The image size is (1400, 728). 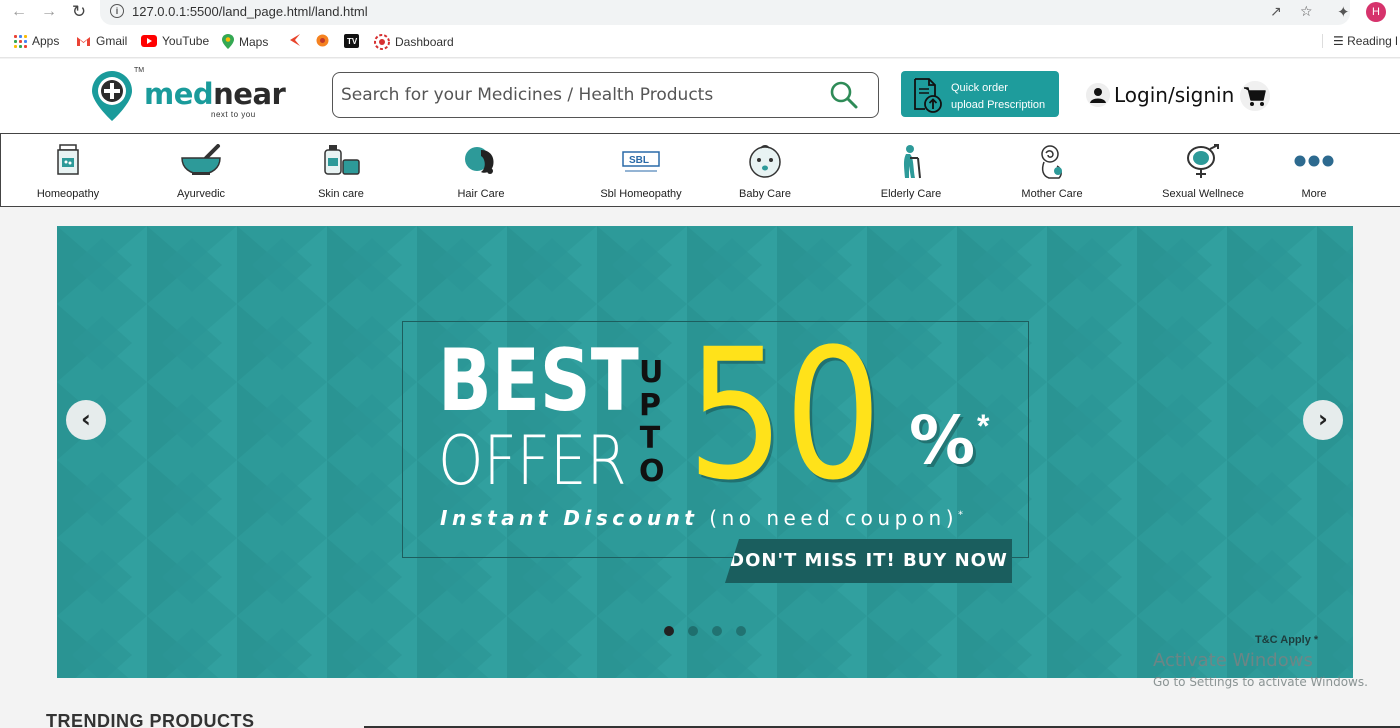 I want to click on skin-care-icon, so click(x=342, y=160).